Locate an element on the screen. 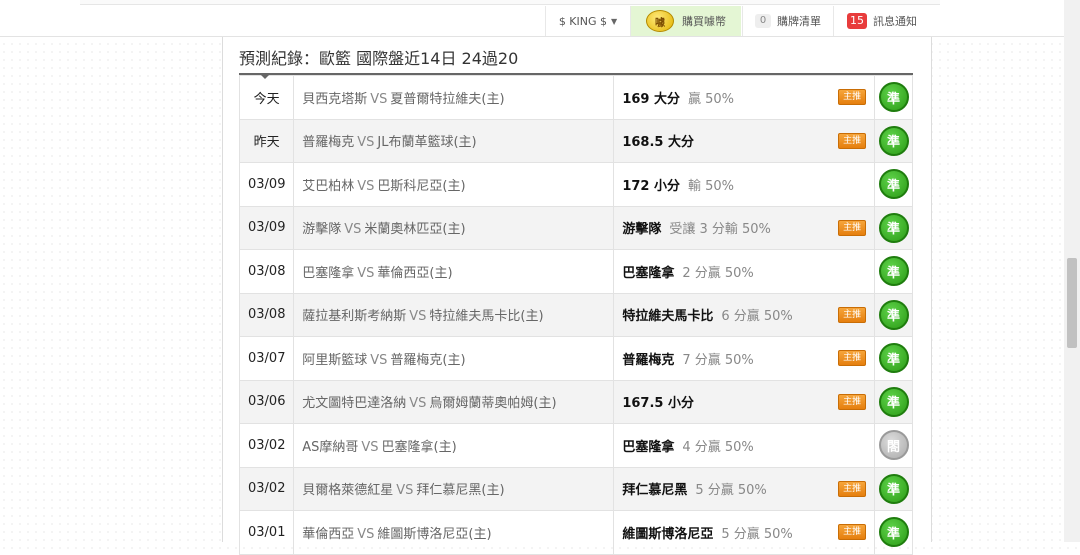 The width and height of the screenshot is (1080, 555). pick-selection: 游擊隊 is located at coordinates (642, 230).